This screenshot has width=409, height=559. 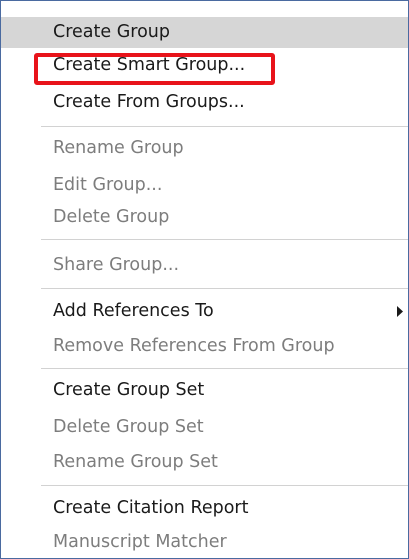 I want to click on menu-item-label: Delete Group, so click(x=111, y=217).